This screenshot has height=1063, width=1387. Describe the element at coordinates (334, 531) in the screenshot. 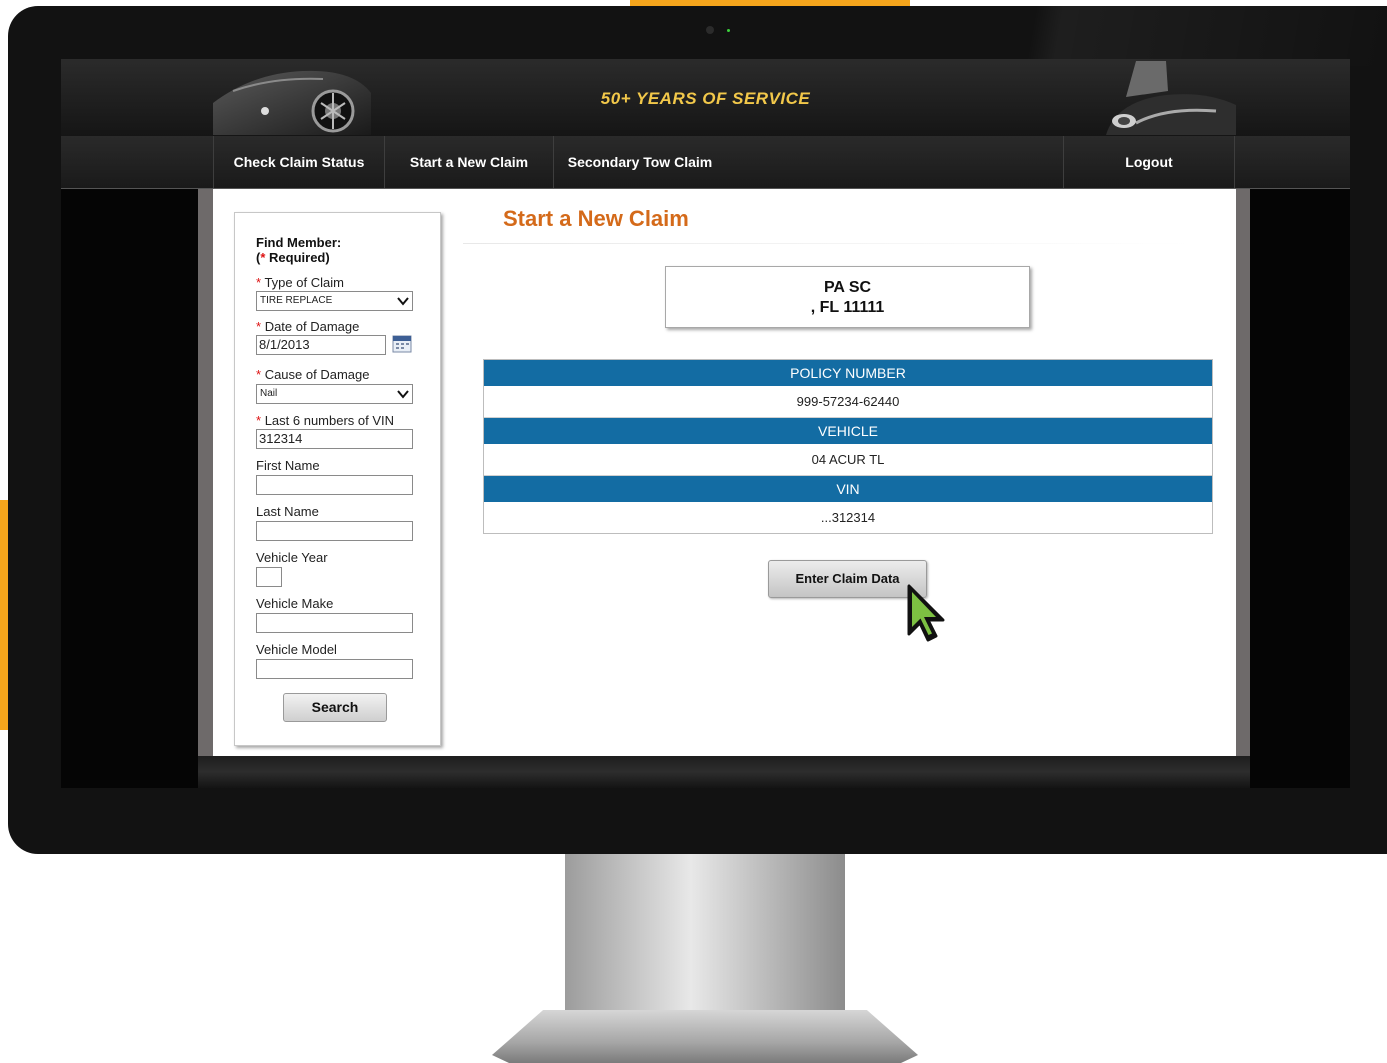

I see `last-name-input` at that location.